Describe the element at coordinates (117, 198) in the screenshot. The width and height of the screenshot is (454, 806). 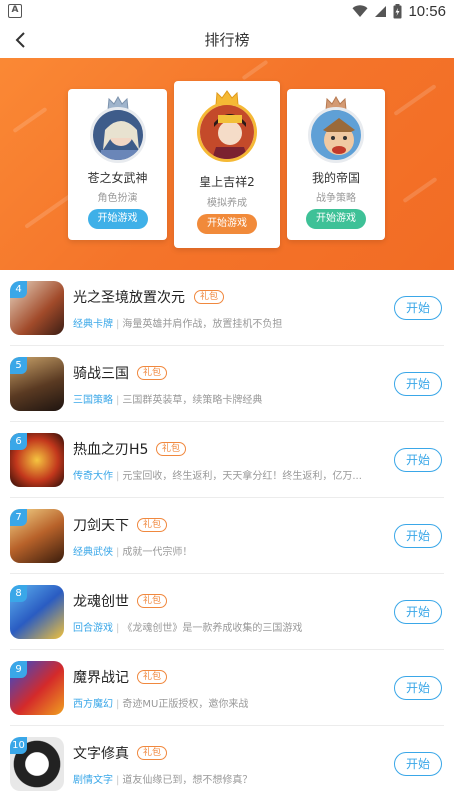
I see `game-genre: 角色扮演` at that location.